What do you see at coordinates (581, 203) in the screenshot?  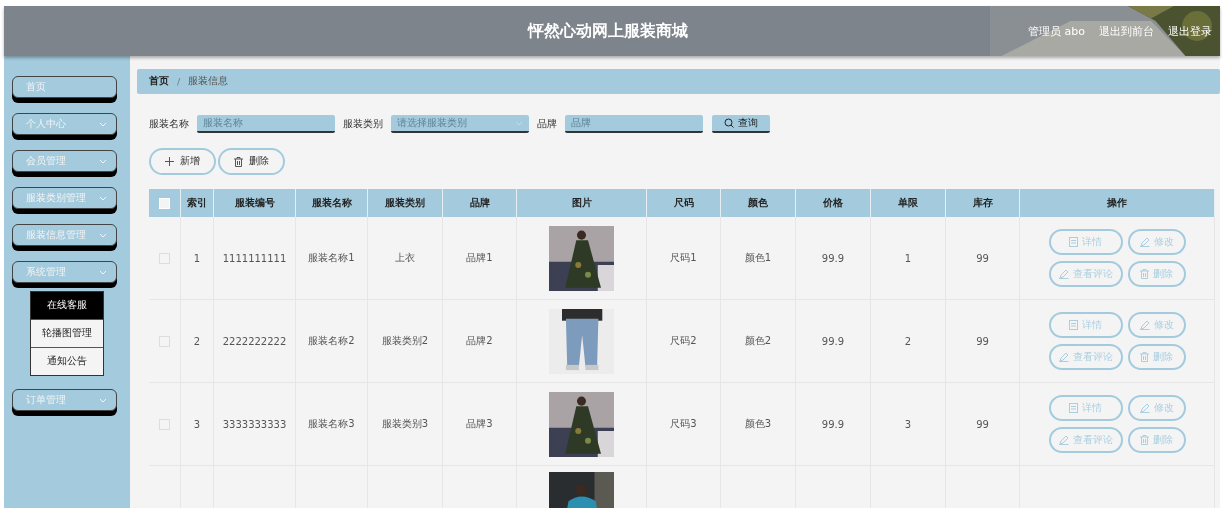 I see `column-header: 图片` at bounding box center [581, 203].